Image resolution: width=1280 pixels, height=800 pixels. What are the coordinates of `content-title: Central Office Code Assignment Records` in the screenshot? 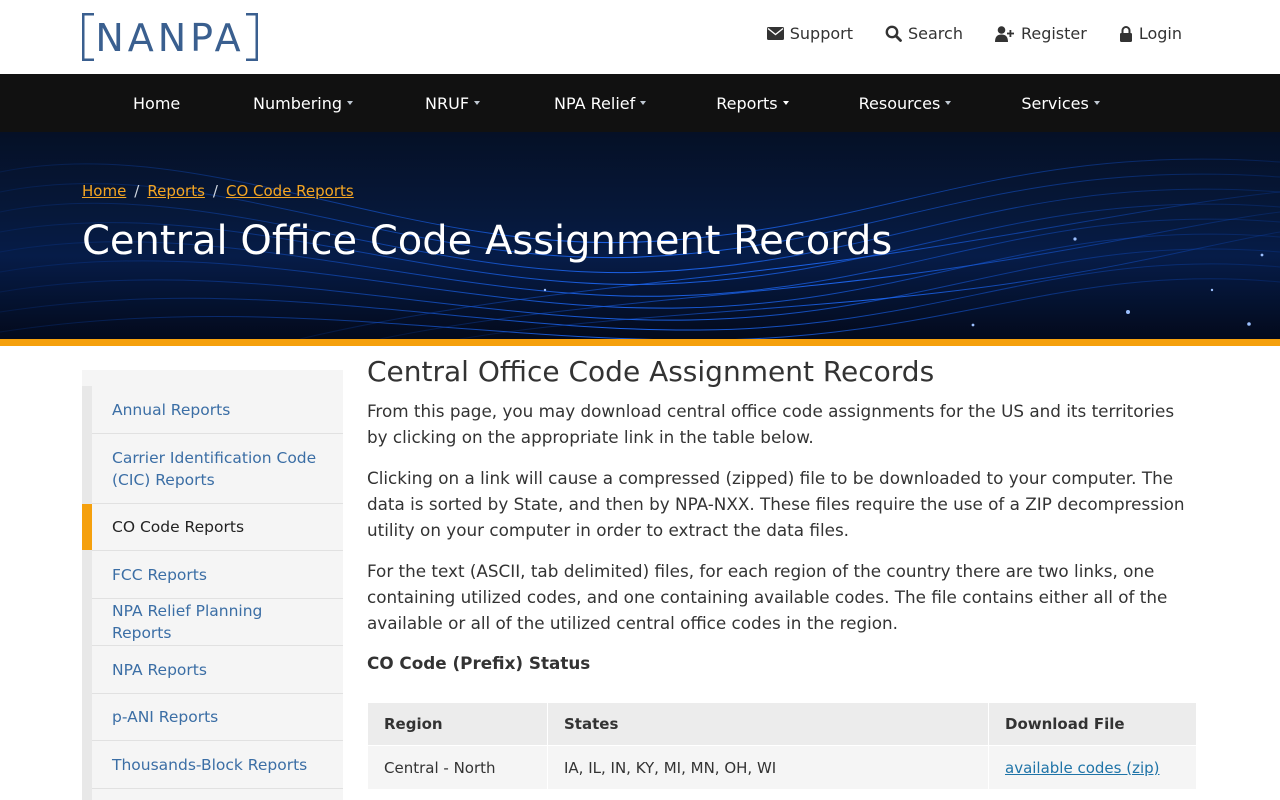 It's located at (651, 371).